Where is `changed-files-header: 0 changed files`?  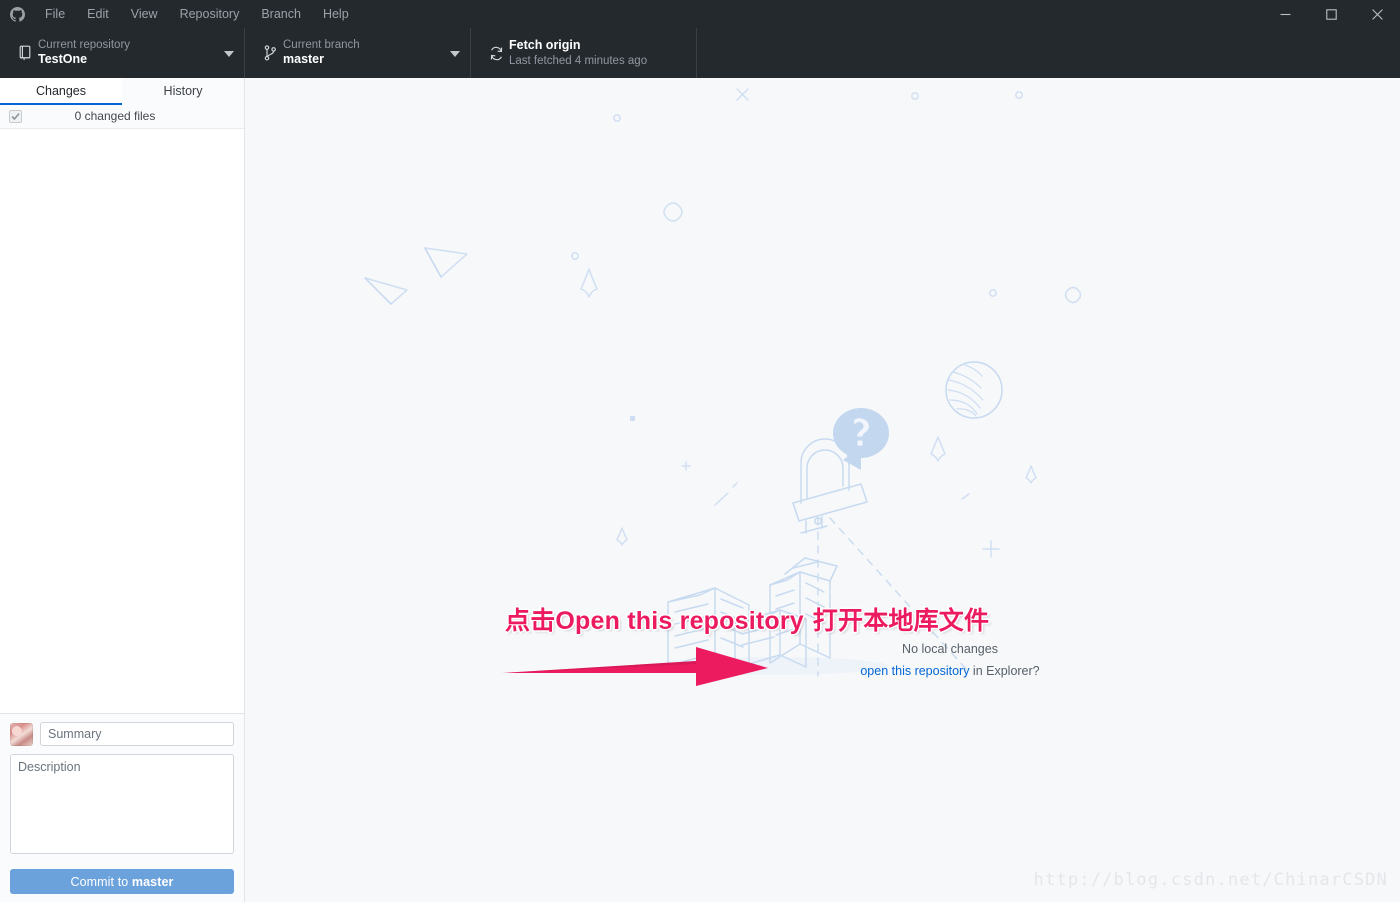
changed-files-header: 0 changed files is located at coordinates (122, 116).